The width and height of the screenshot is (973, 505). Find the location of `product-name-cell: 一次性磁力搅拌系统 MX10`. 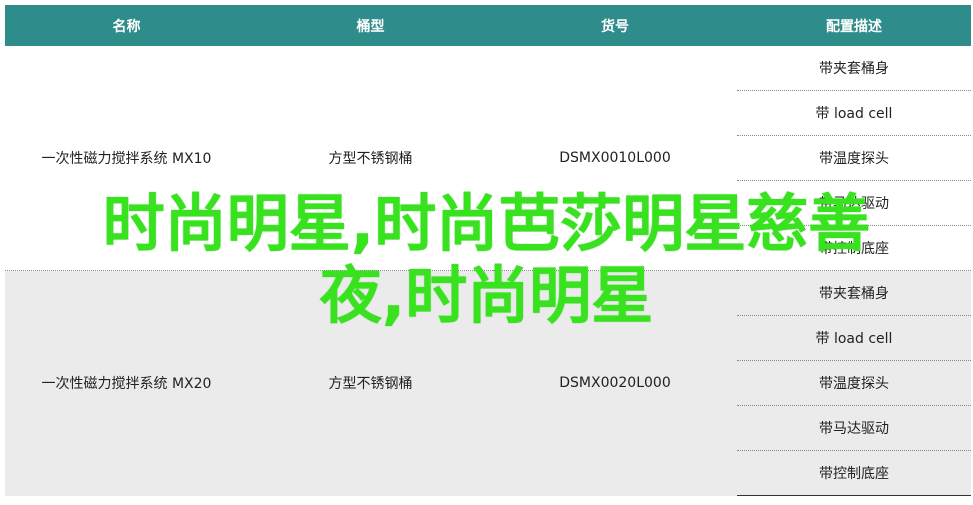

product-name-cell: 一次性磁力搅拌系统 MX10 is located at coordinates (126, 158).